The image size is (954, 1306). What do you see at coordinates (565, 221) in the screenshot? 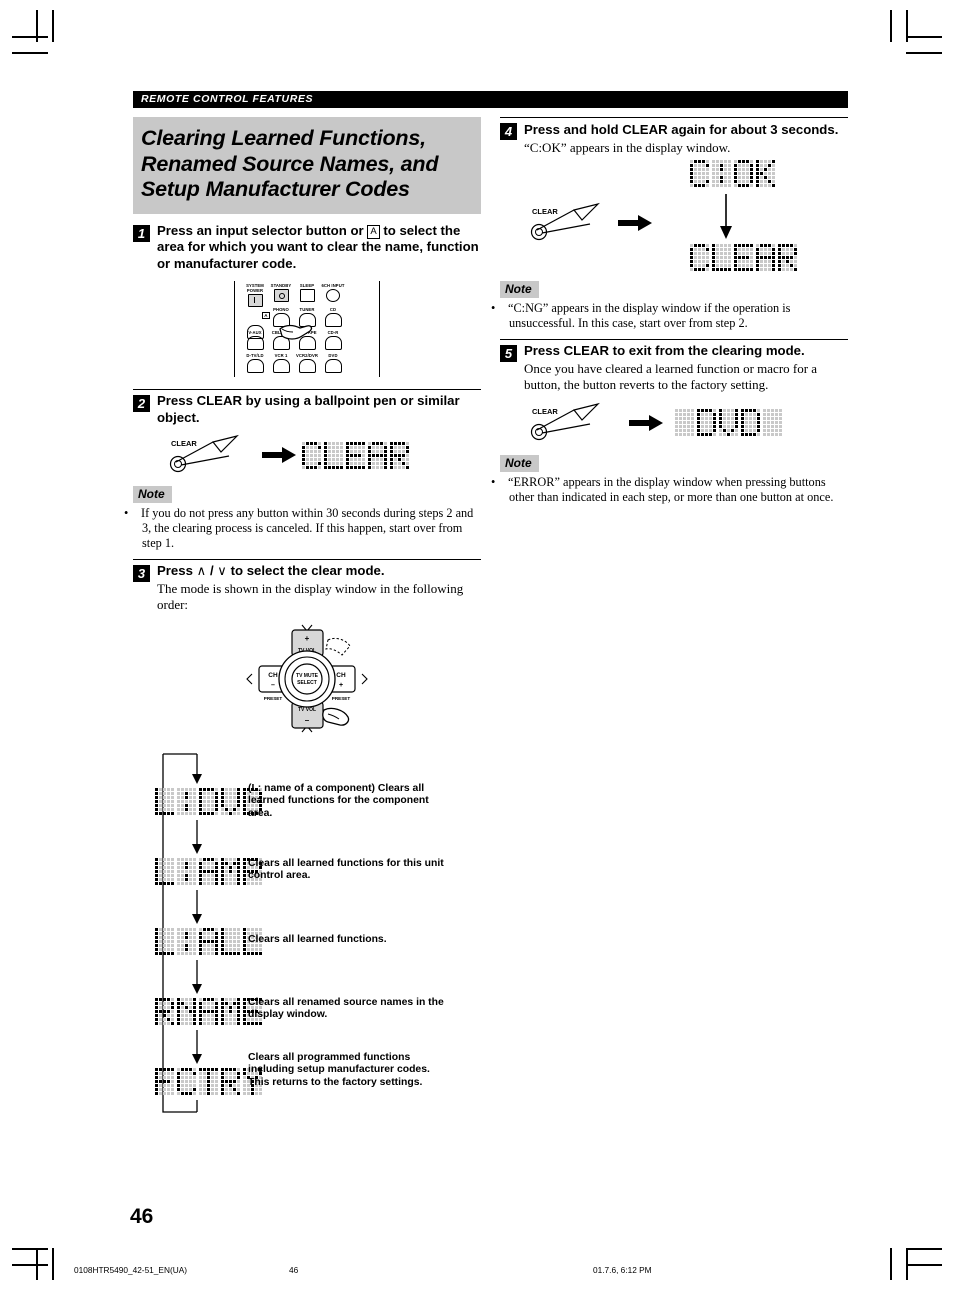
I see `clear-button-pen-icon-step4: CLEAR` at bounding box center [565, 221].